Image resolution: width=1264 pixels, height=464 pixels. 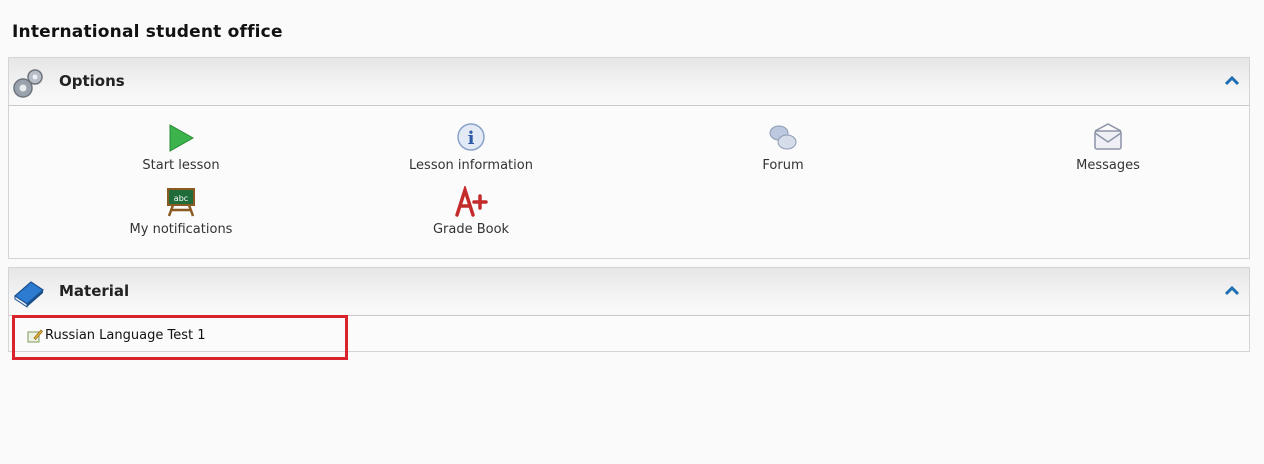 I want to click on start-lesson-button: Start lesson, so click(x=181, y=147).